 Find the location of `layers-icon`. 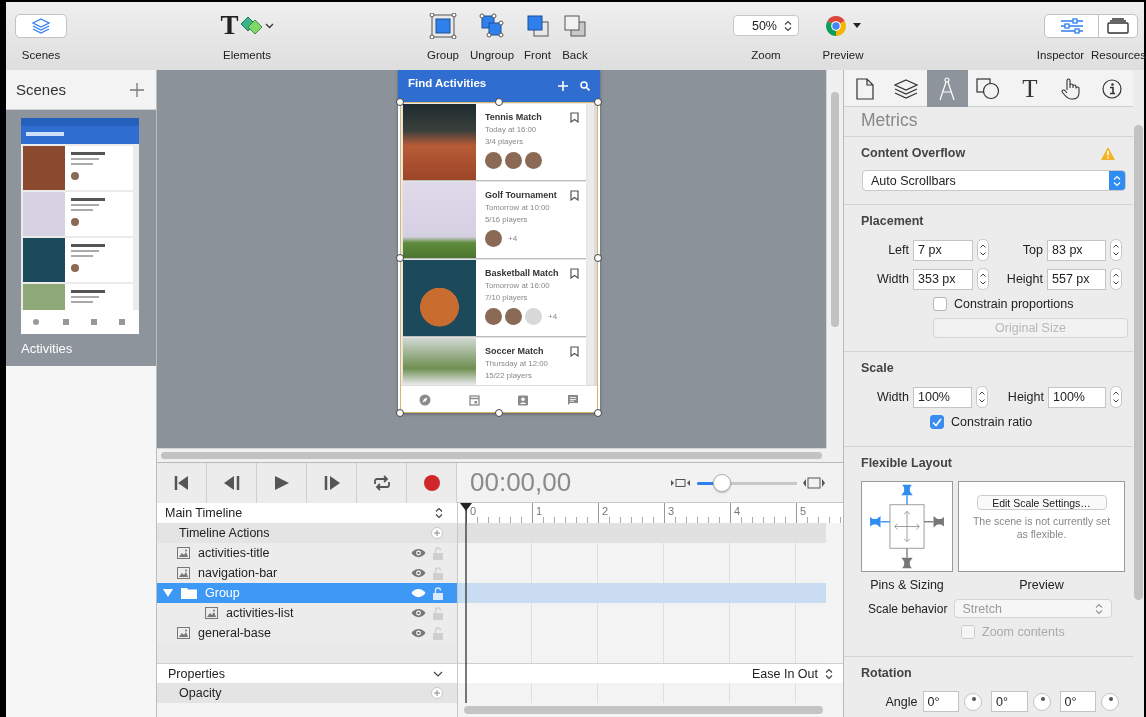

layers-icon is located at coordinates (41, 25).